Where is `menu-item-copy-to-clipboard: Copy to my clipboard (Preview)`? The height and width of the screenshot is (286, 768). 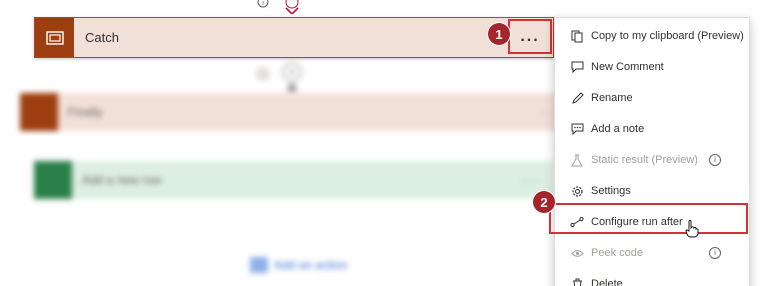
menu-item-copy-to-clipboard: Copy to my clipboard (Preview) is located at coordinates (652, 36).